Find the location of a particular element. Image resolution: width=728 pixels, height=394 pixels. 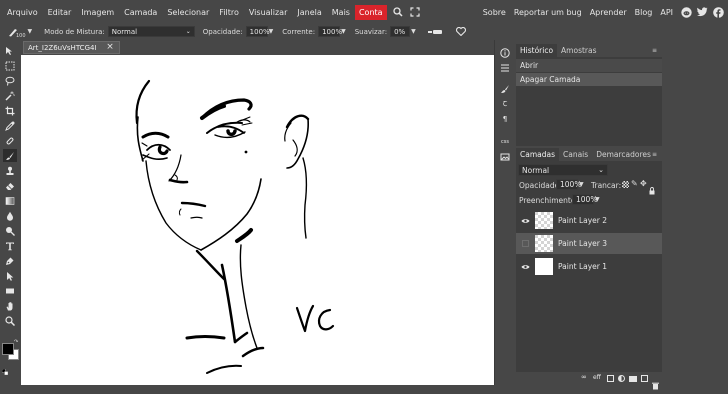

path-selection-tool-icon is located at coordinates (10, 275).